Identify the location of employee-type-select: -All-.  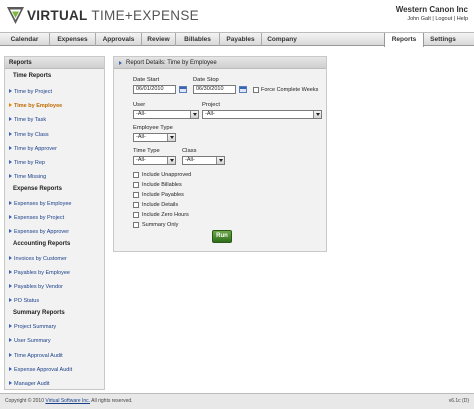
(154, 137).